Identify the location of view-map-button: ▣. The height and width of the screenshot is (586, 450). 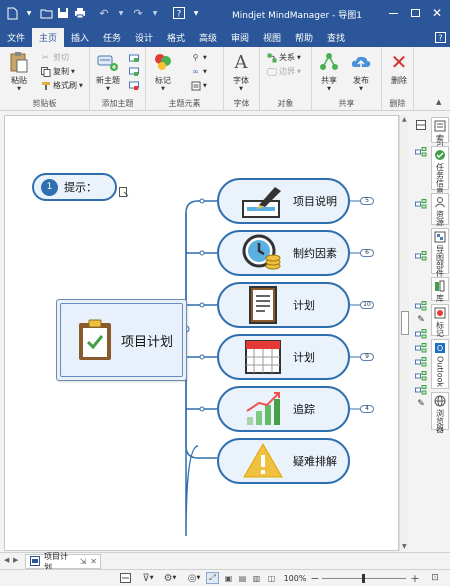
(228, 578).